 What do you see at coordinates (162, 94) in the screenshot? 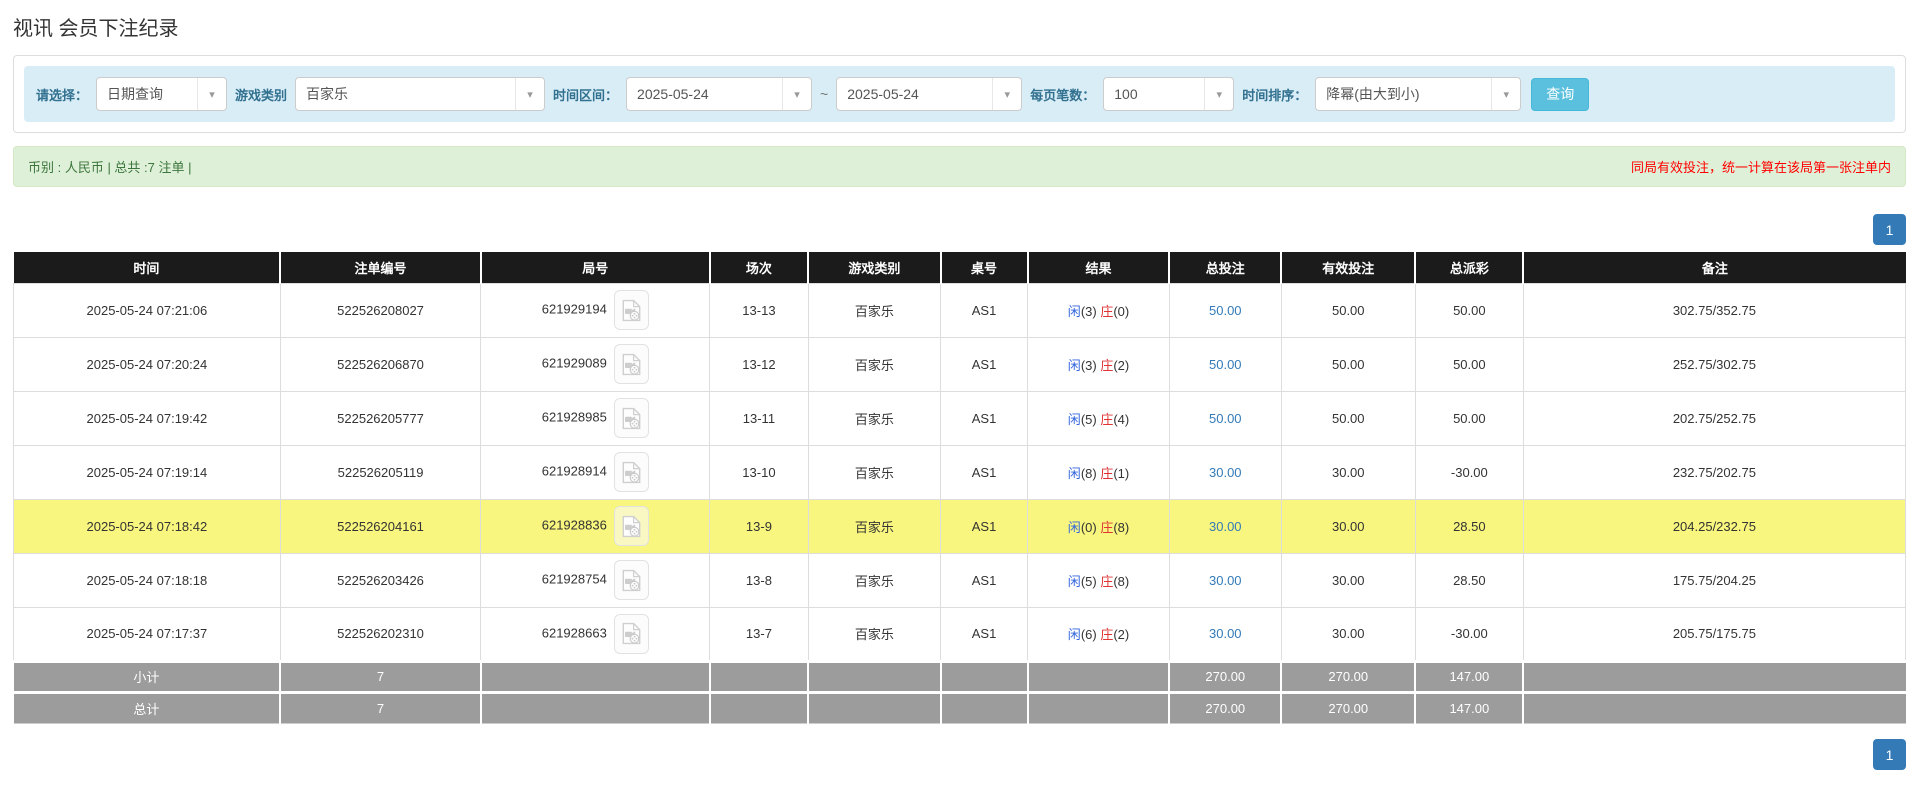
I see `query-type-select: 日期查询 ▾` at bounding box center [162, 94].